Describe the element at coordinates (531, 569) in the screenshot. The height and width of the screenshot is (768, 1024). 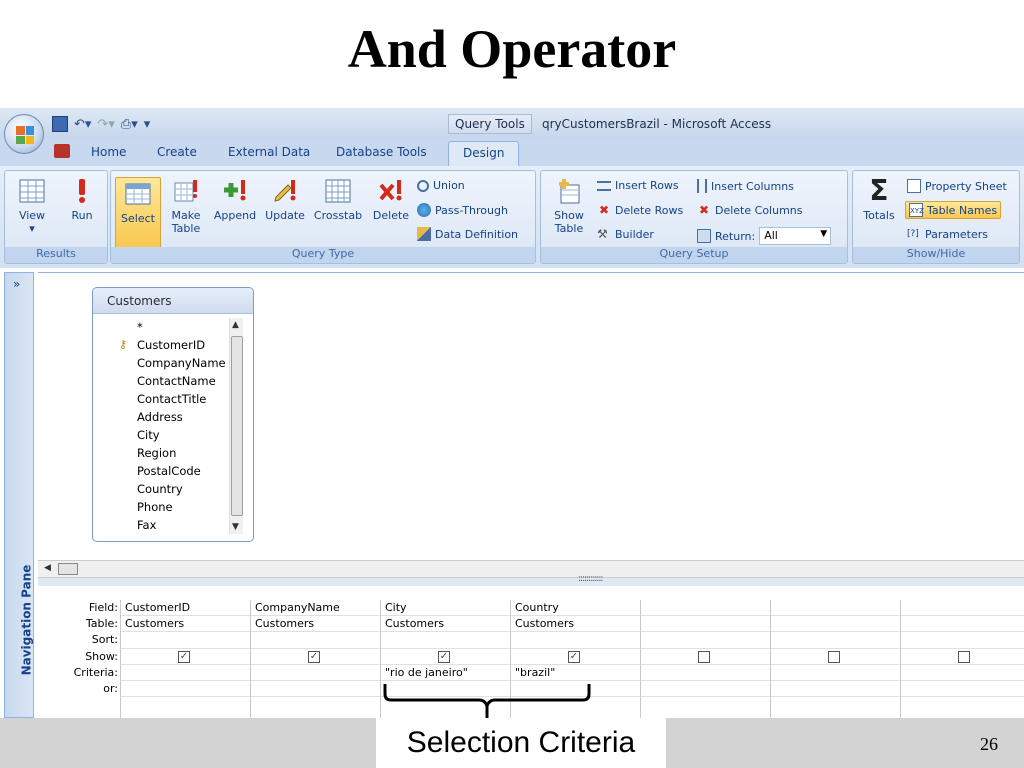
I see `design-horizontal-scrollbar: ◀` at that location.